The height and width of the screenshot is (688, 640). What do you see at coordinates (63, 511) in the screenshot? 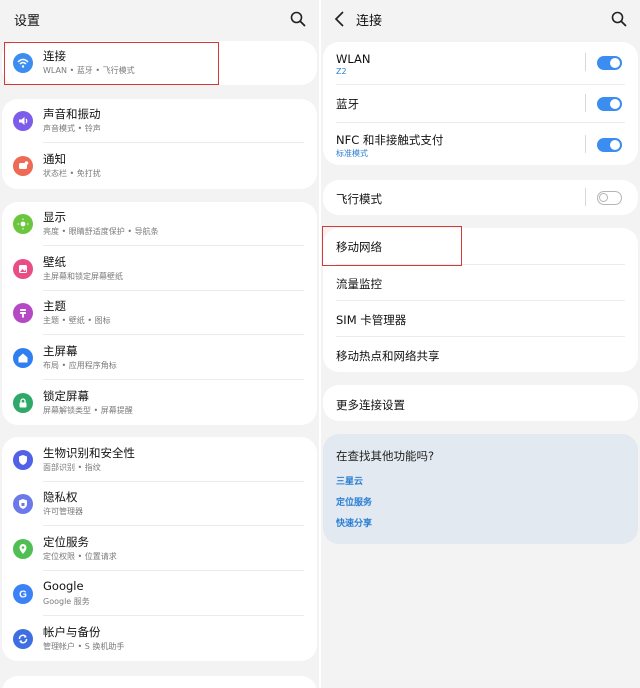
I see `settings-item-subtitle: 许可管理器` at bounding box center [63, 511].